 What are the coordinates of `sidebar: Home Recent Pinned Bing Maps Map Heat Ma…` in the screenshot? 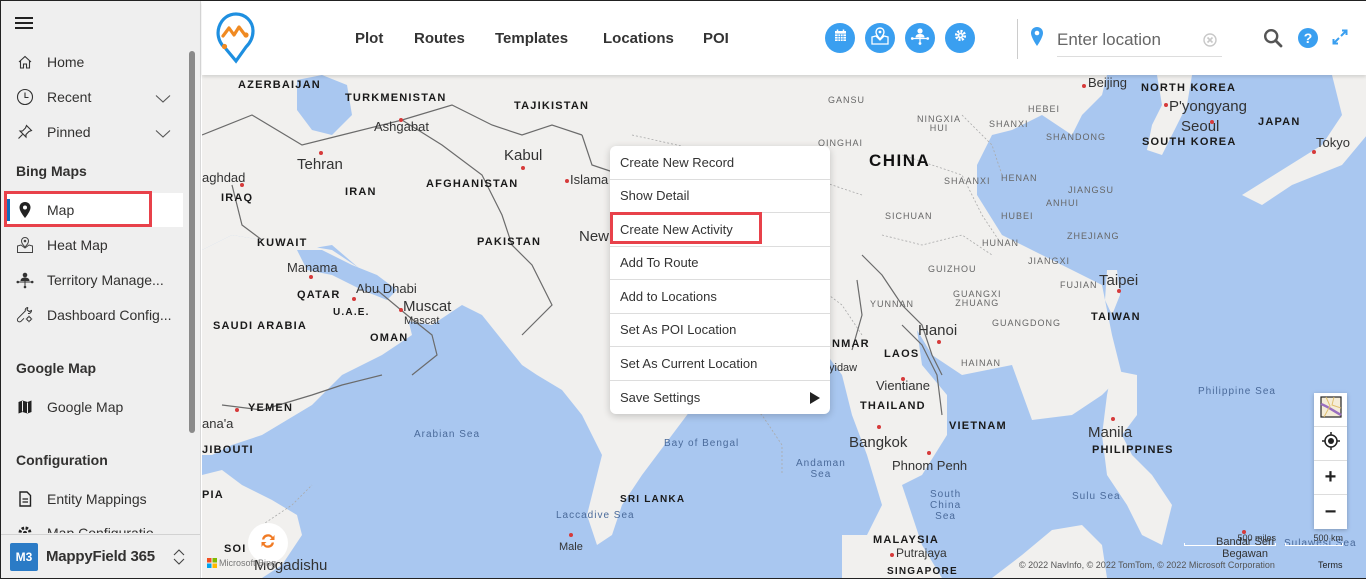 It's located at (101, 289).